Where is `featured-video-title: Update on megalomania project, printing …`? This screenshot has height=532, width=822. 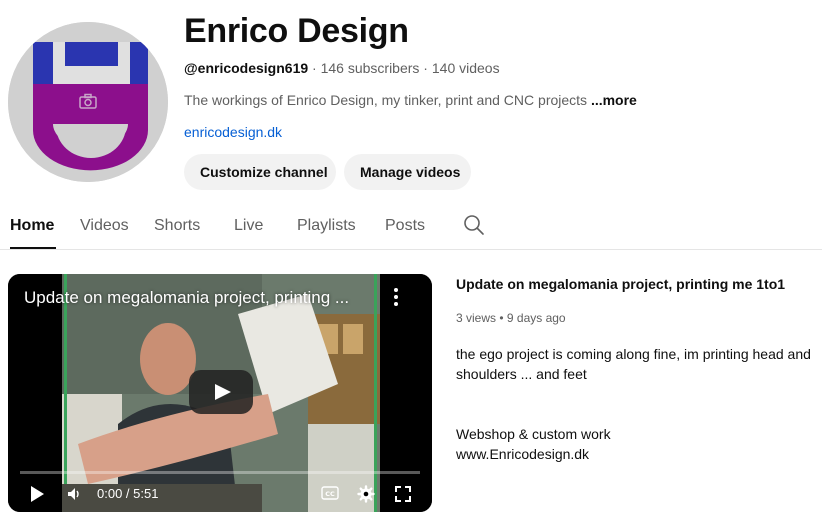 featured-video-title: Update on megalomania project, printing … is located at coordinates (636, 284).